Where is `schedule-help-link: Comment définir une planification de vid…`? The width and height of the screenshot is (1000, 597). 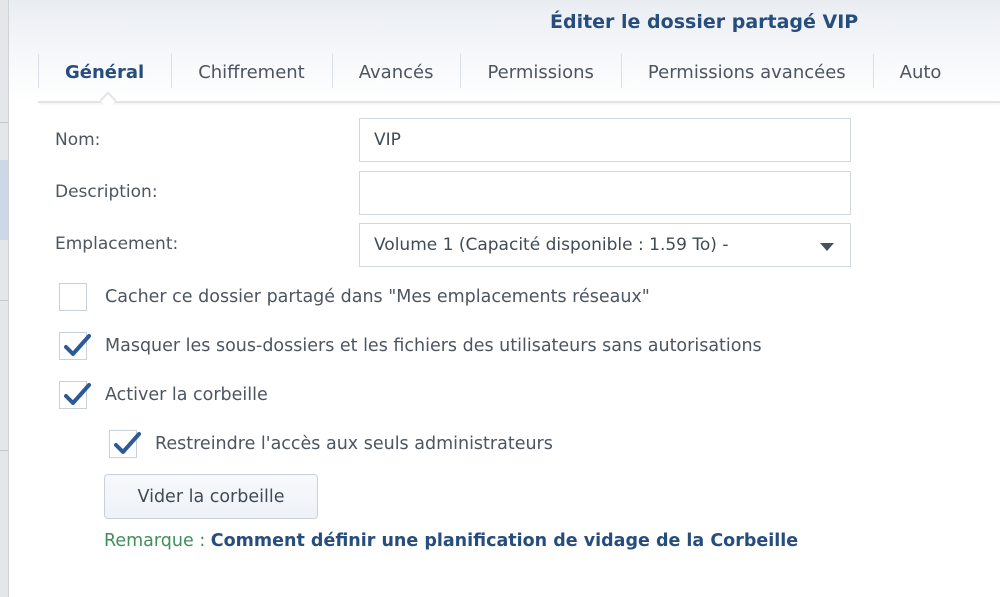 schedule-help-link: Comment définir une planification de vid… is located at coordinates (504, 541).